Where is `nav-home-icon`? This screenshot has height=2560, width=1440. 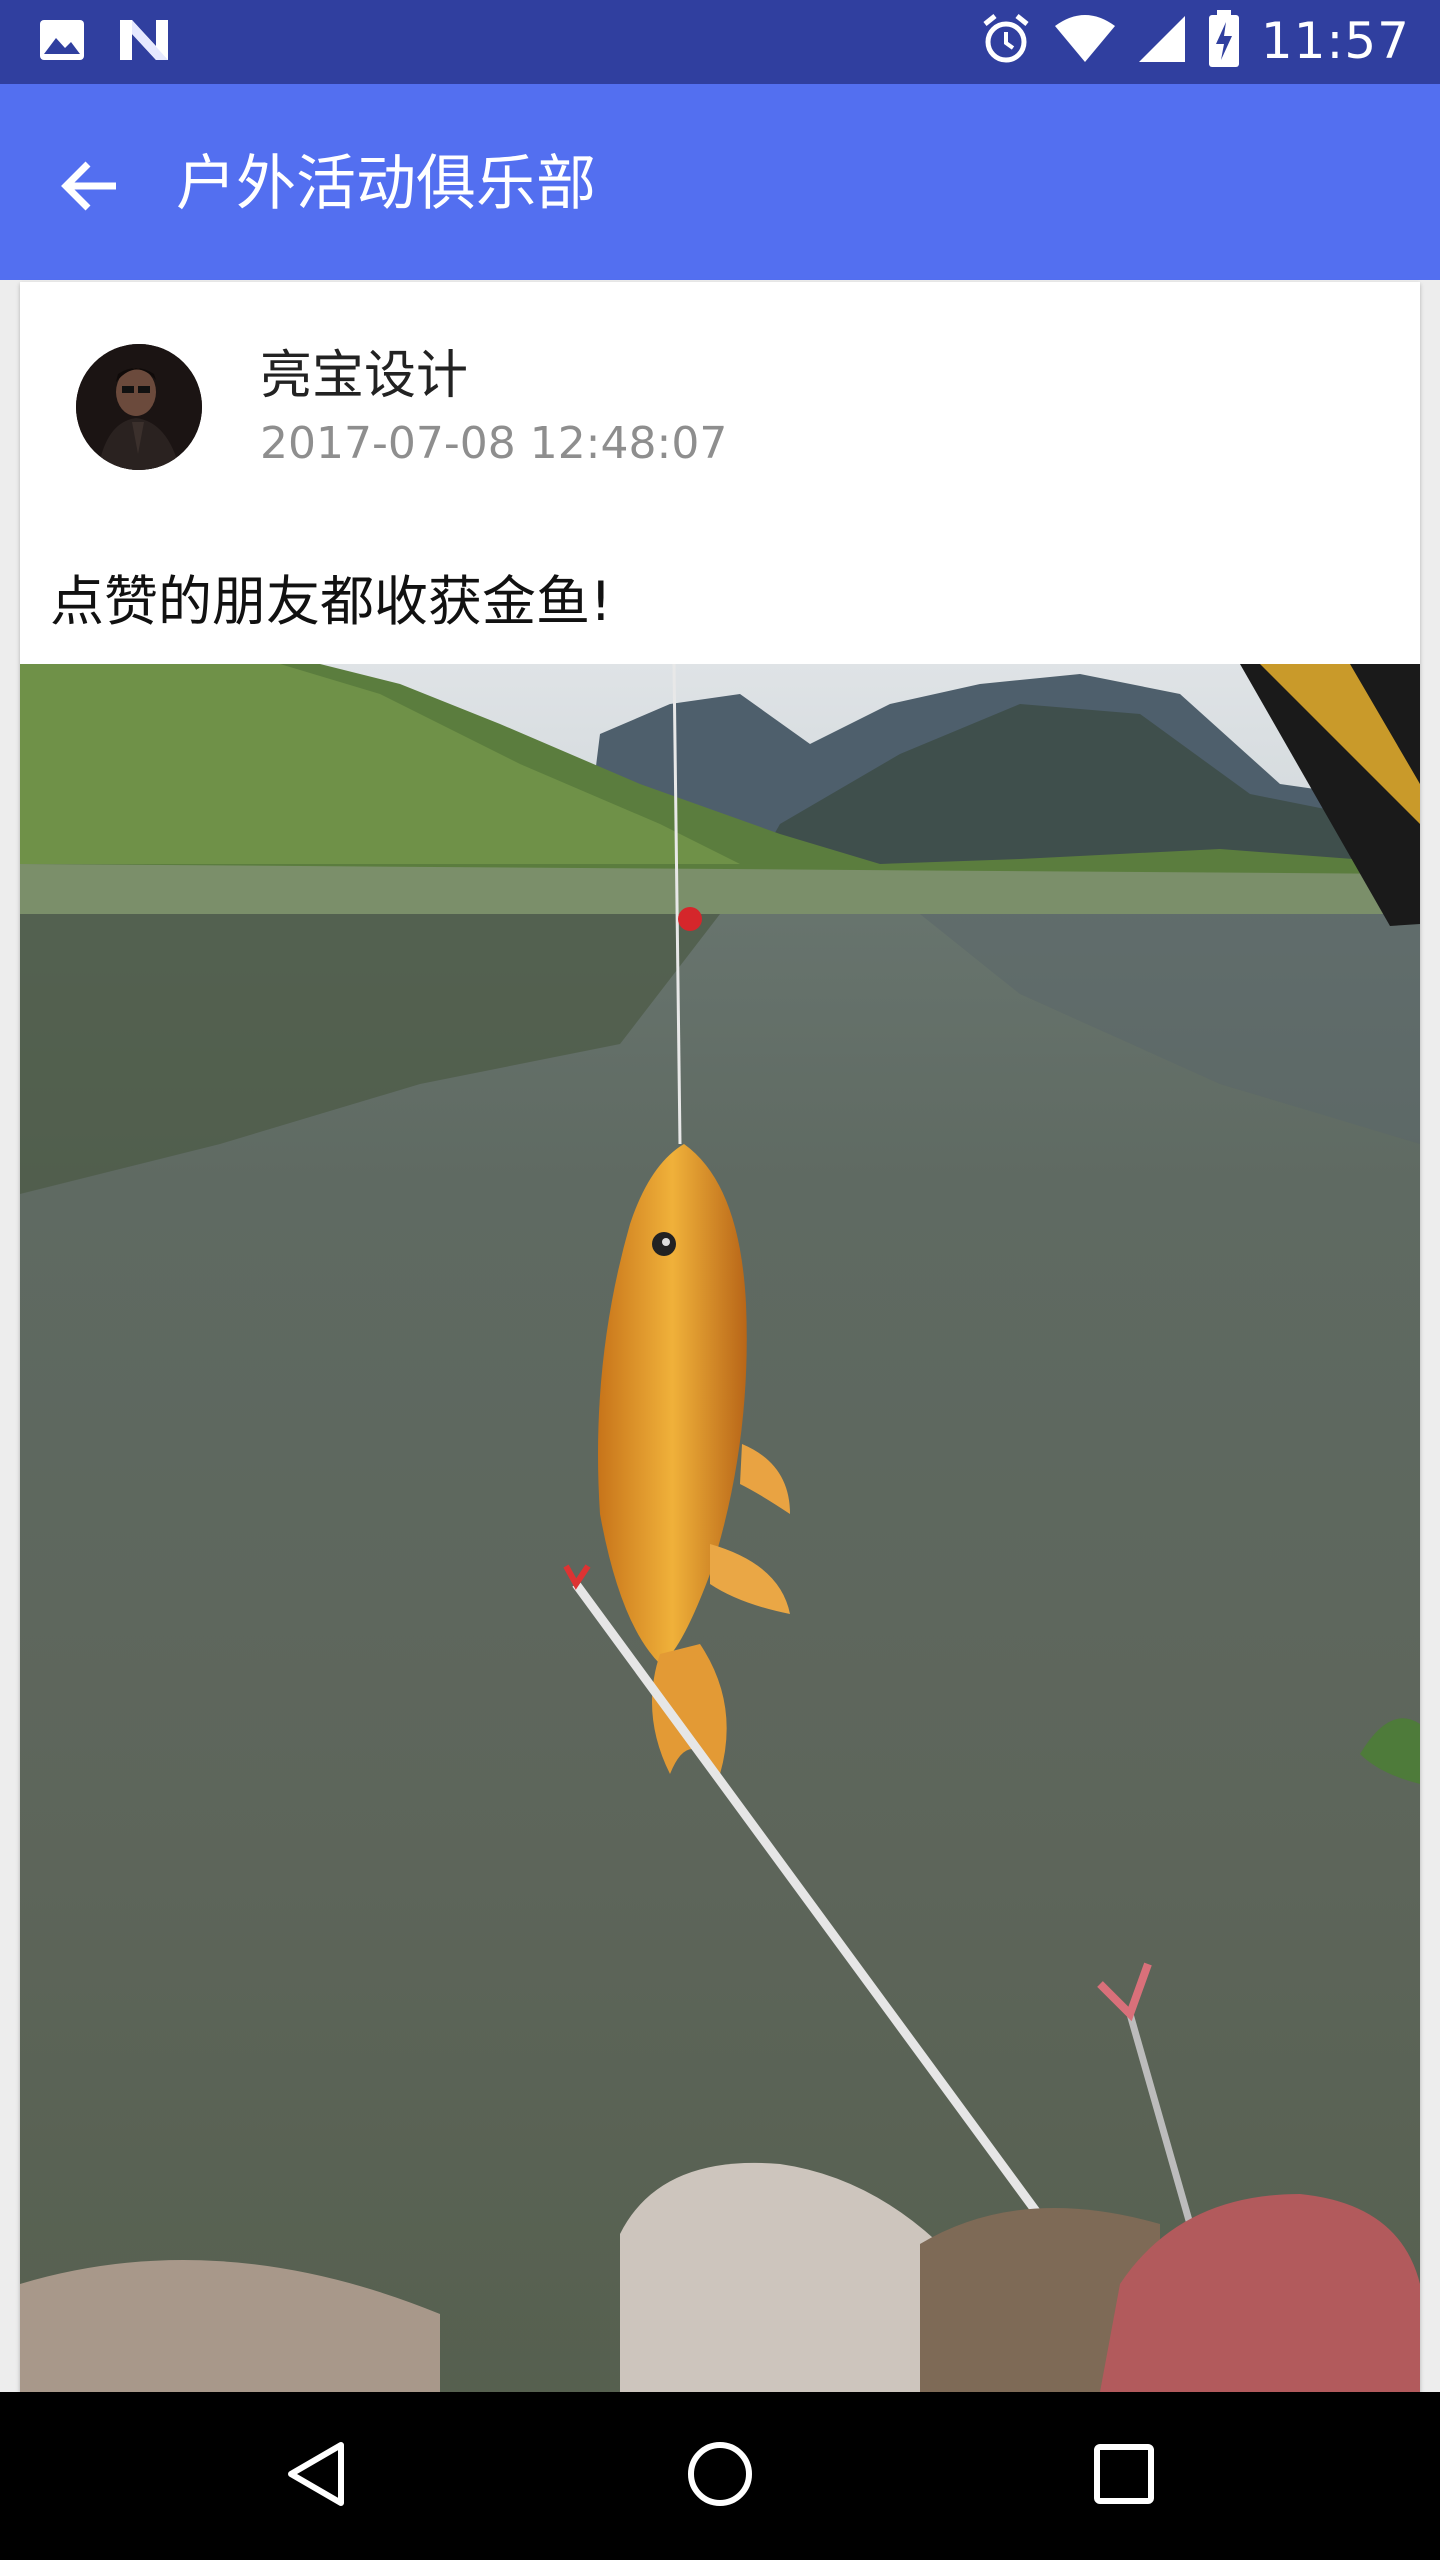
nav-home-icon is located at coordinates (720, 2476).